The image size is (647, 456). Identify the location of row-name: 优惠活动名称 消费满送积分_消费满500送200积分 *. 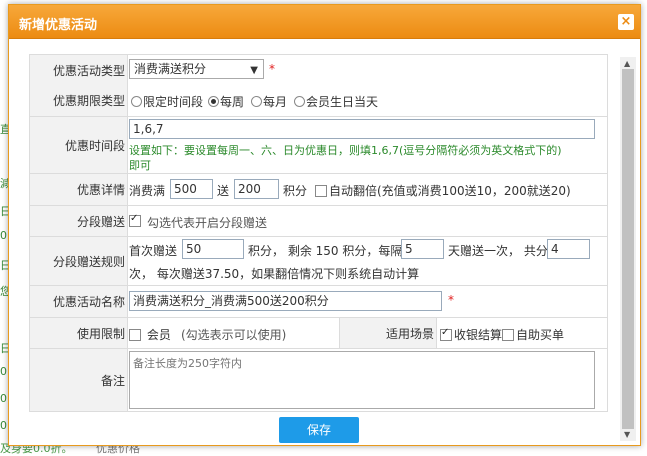
(318, 302).